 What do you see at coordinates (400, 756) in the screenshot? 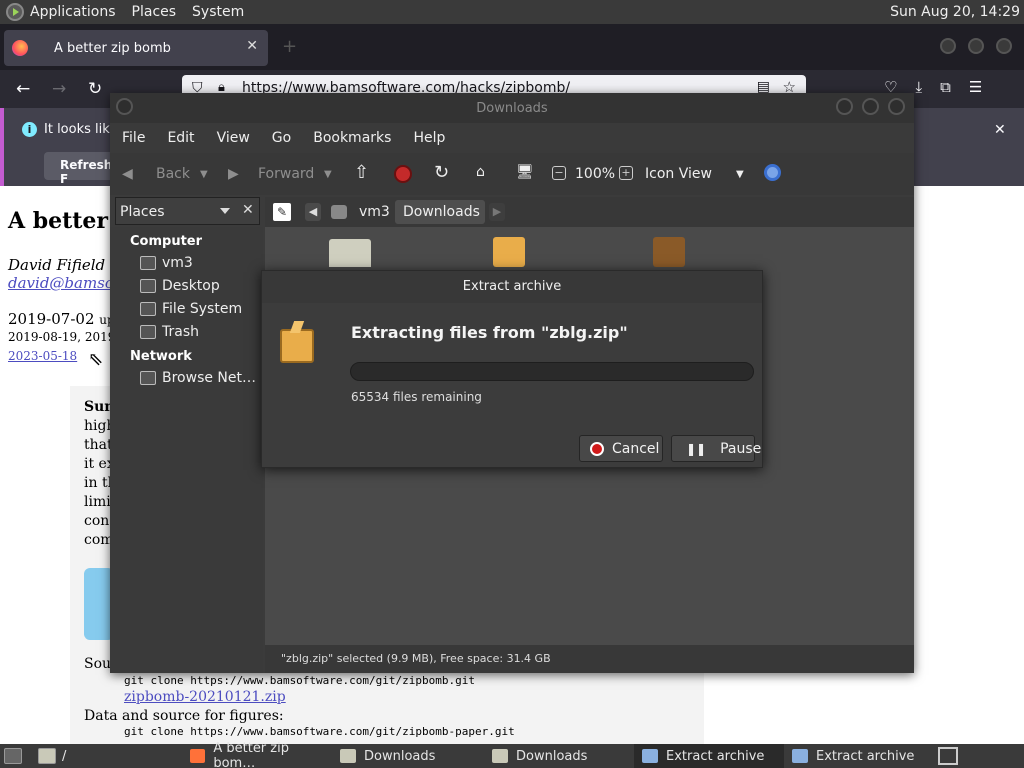
I see `taskbar-item-label: Downloads` at bounding box center [400, 756].